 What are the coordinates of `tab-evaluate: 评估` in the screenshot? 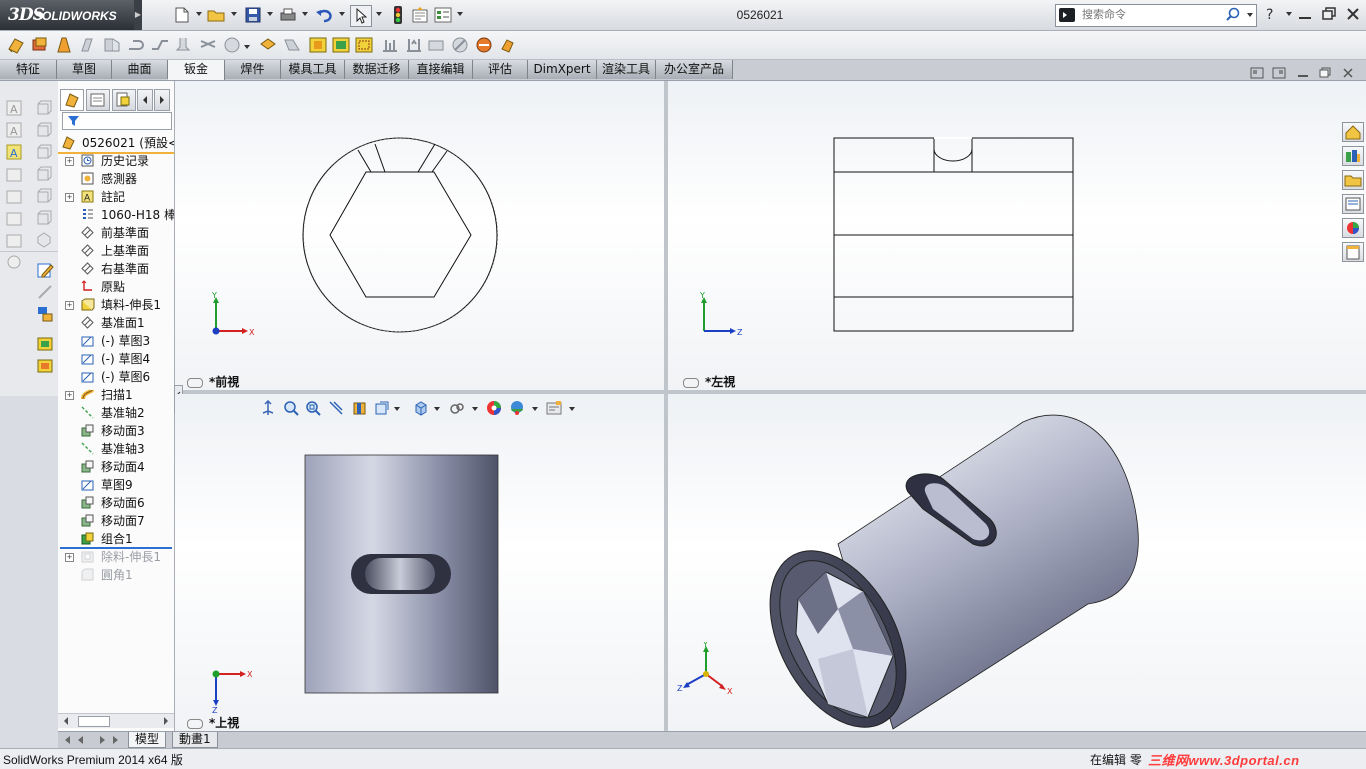 It's located at (500, 69).